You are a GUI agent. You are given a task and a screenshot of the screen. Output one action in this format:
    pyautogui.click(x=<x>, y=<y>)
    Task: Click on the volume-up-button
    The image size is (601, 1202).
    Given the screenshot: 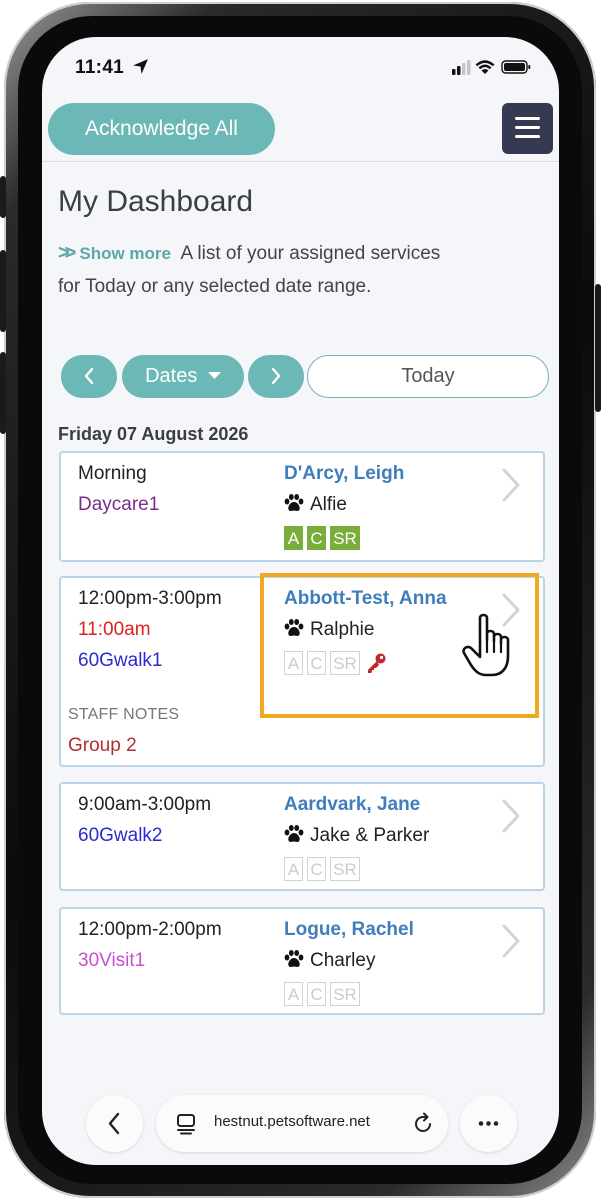 What is the action you would take?
    pyautogui.click(x=3, y=291)
    